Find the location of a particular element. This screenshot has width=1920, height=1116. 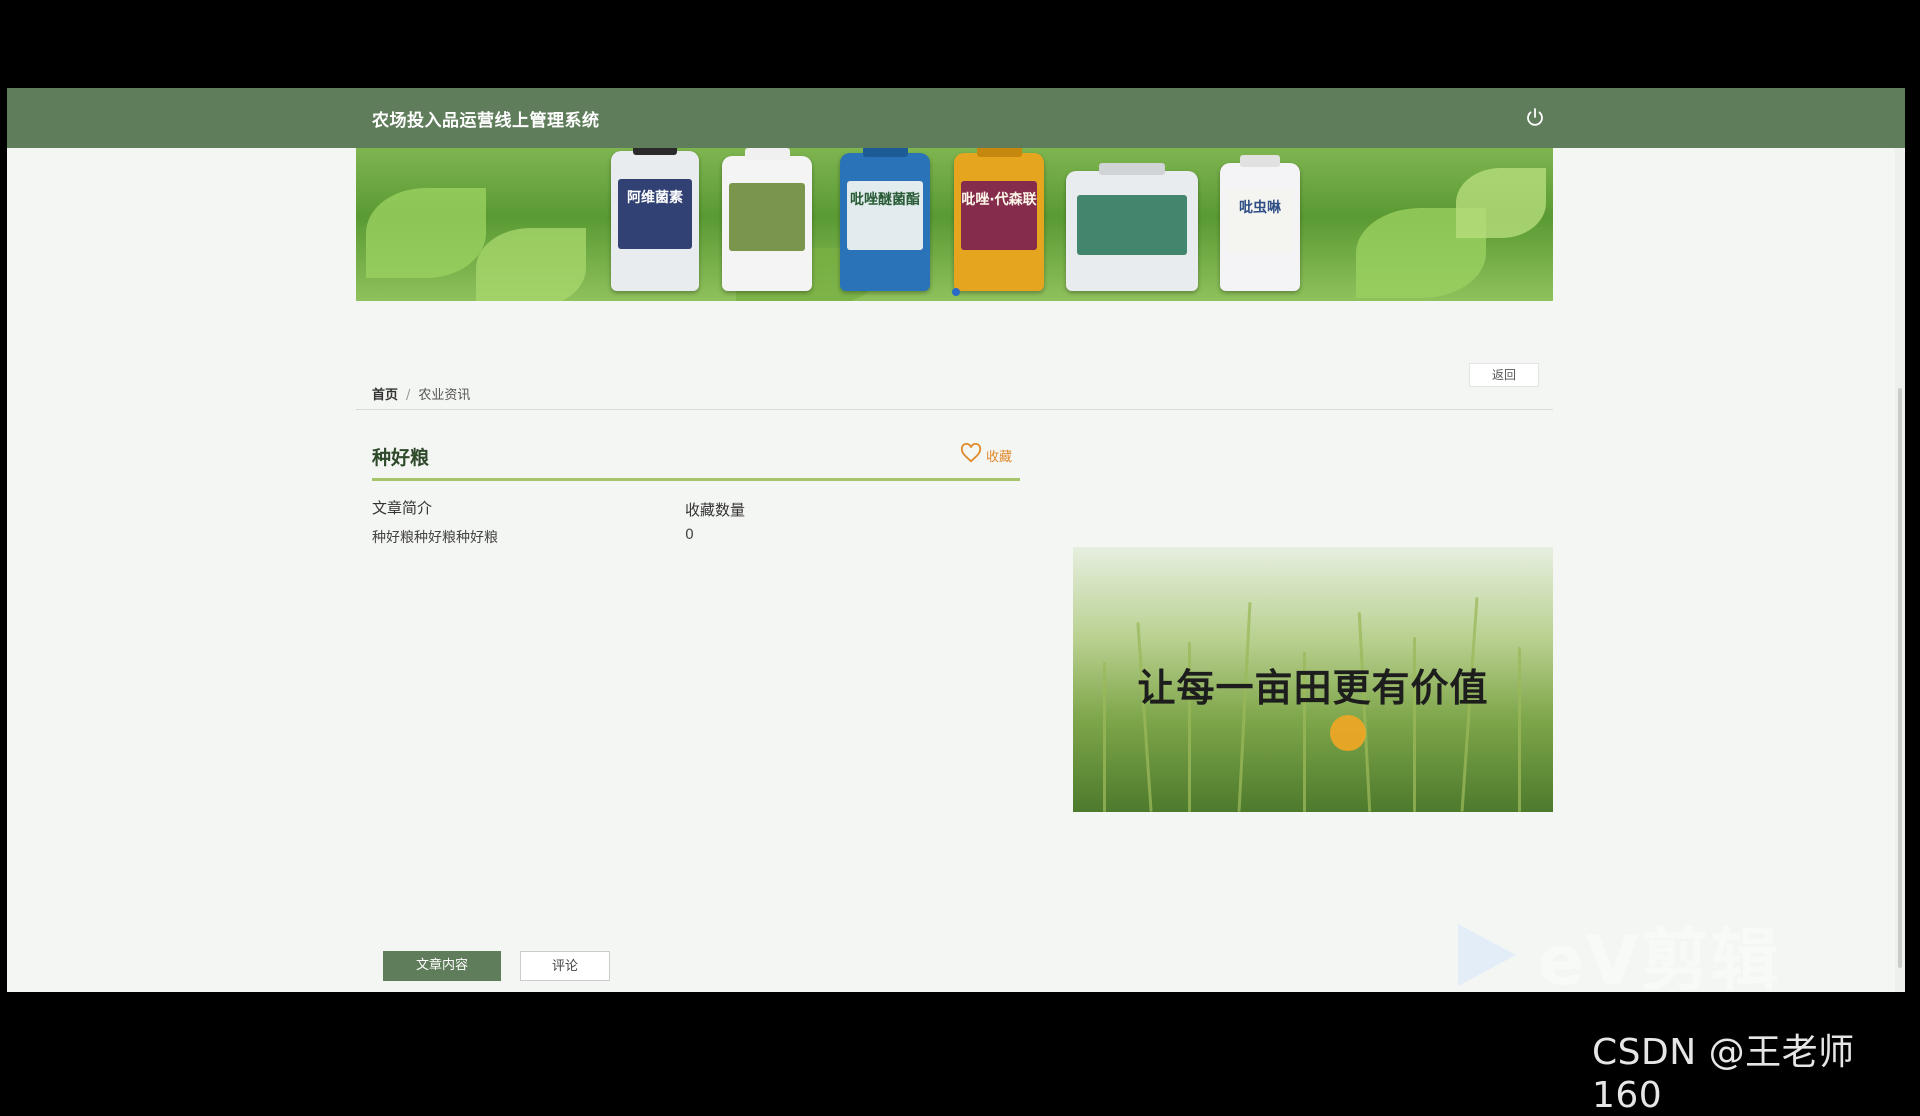

favorite-count-label: 收藏数量 is located at coordinates (715, 510).